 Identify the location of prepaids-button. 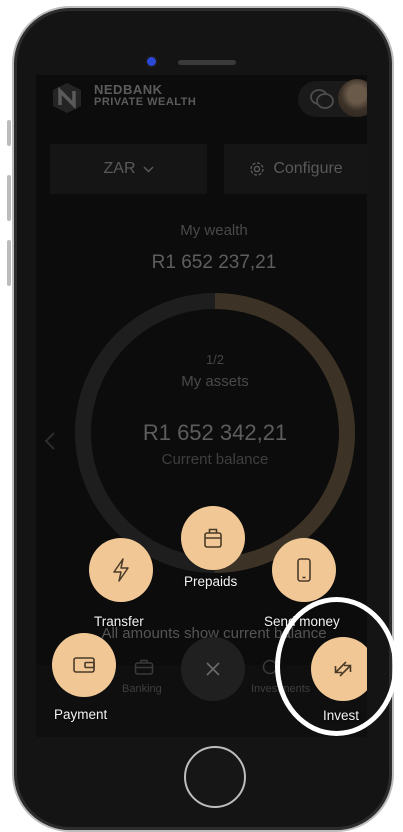
(213, 538).